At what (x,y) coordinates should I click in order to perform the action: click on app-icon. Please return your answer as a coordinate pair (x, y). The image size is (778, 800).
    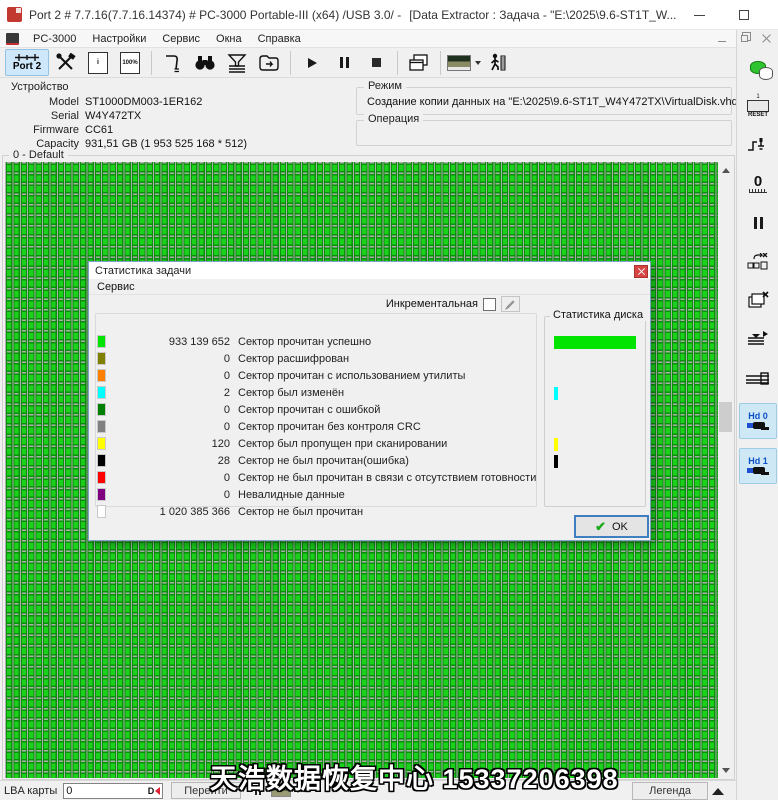
    Looking at the image, I should click on (14, 14).